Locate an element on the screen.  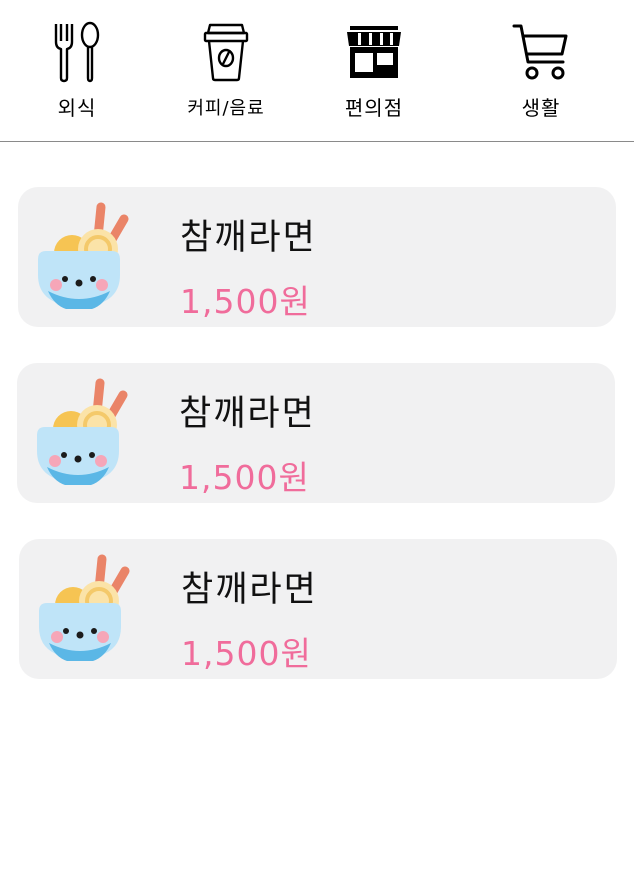
nav-item-living: 생활 is located at coordinates (541, 75).